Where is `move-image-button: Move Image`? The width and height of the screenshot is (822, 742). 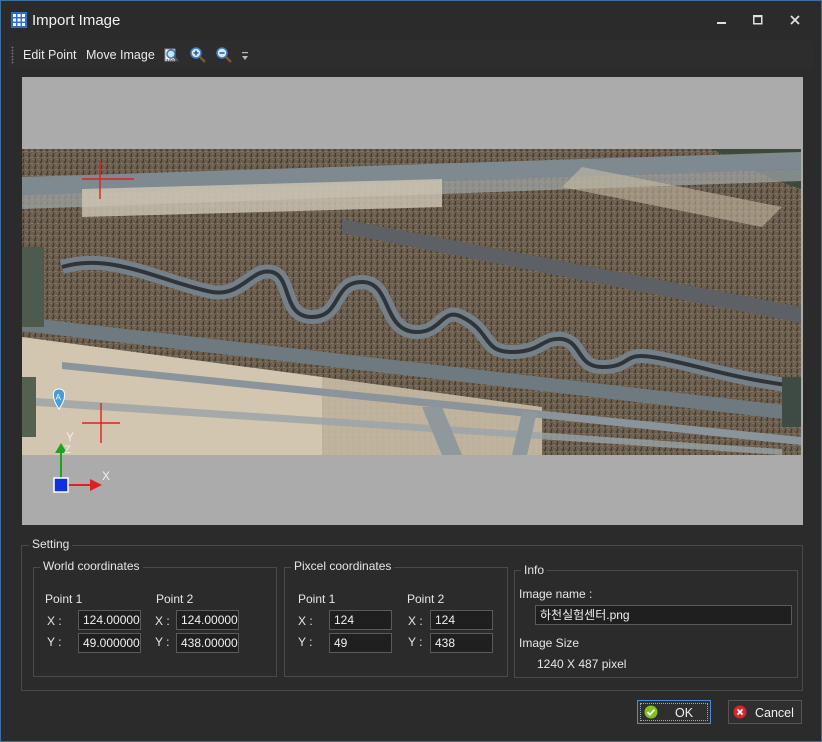
move-image-button: Move Image is located at coordinates (120, 55).